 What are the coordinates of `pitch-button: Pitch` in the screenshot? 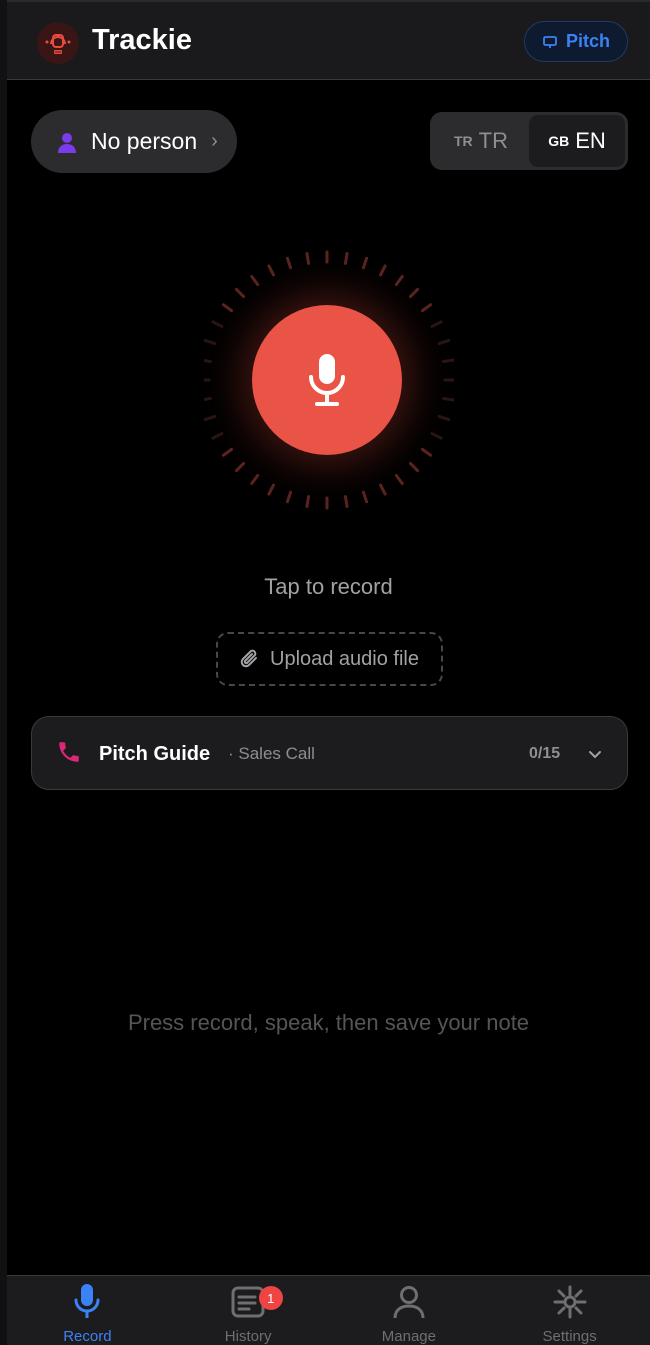 It's located at (576, 41).